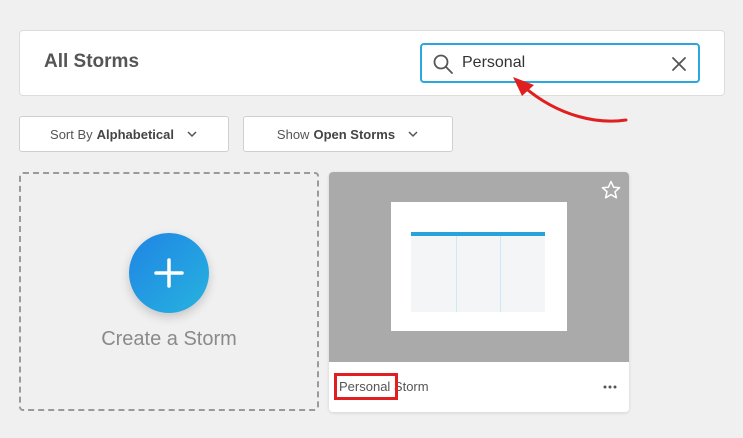 This screenshot has width=743, height=438. What do you see at coordinates (611, 190) in the screenshot?
I see `star-icon` at bounding box center [611, 190].